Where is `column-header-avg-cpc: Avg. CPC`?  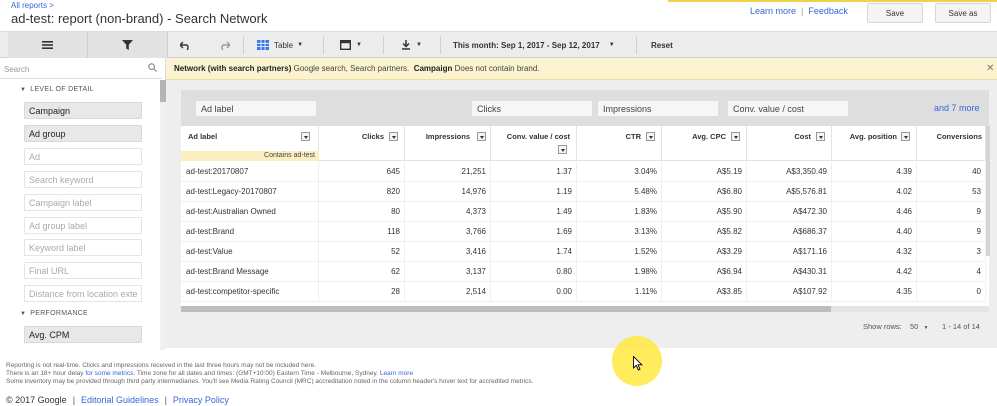 column-header-avg-cpc: Avg. CPC is located at coordinates (704, 143).